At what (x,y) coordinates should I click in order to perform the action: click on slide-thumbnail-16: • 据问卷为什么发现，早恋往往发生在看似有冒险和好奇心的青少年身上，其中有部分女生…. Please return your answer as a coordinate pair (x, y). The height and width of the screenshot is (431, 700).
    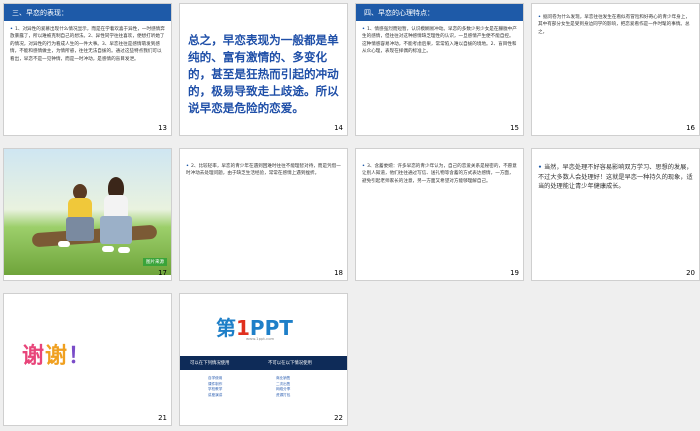
    Looking at the image, I should click on (615, 69).